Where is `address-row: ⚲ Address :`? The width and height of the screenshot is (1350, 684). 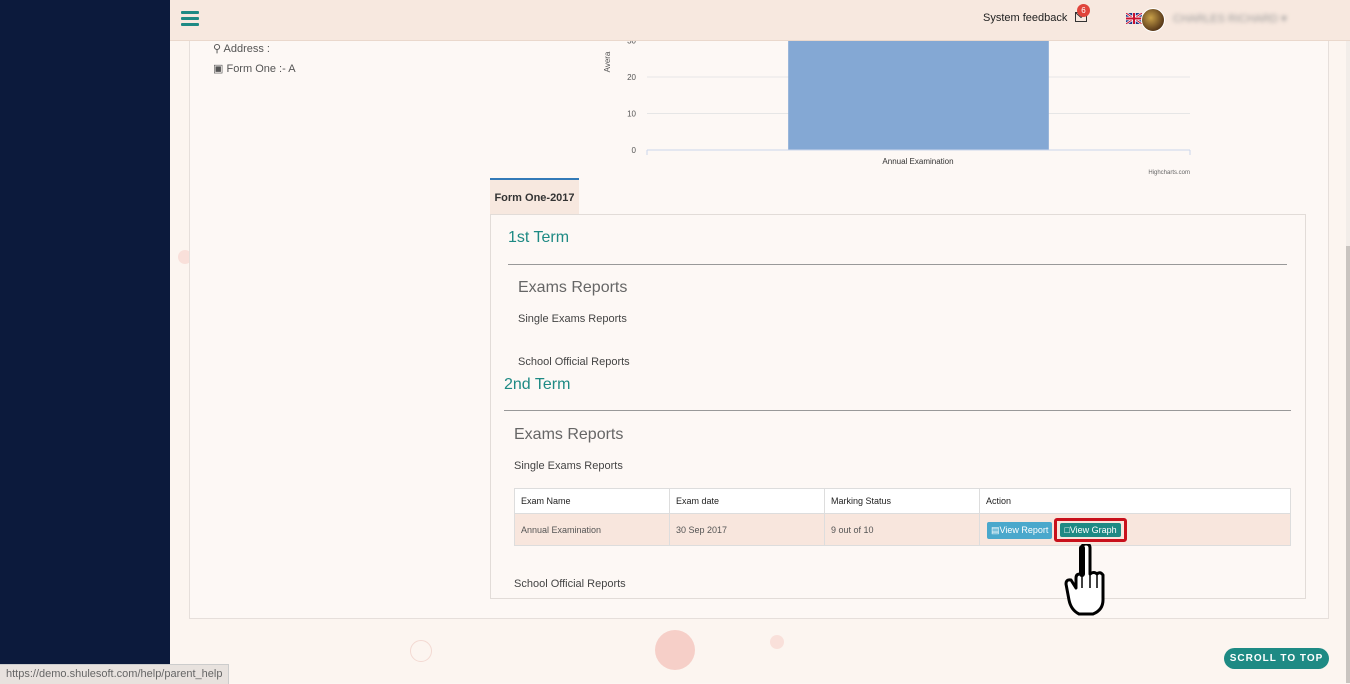 address-row: ⚲ Address : is located at coordinates (241, 48).